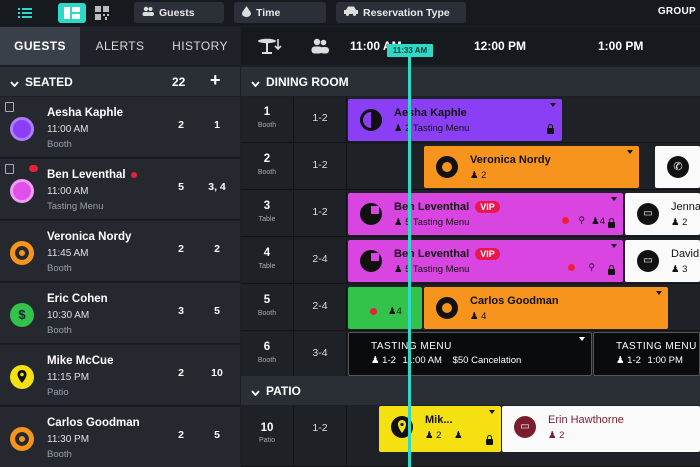  Describe the element at coordinates (320, 353) in the screenshot. I see `table-capacity: 3-4` at that location.